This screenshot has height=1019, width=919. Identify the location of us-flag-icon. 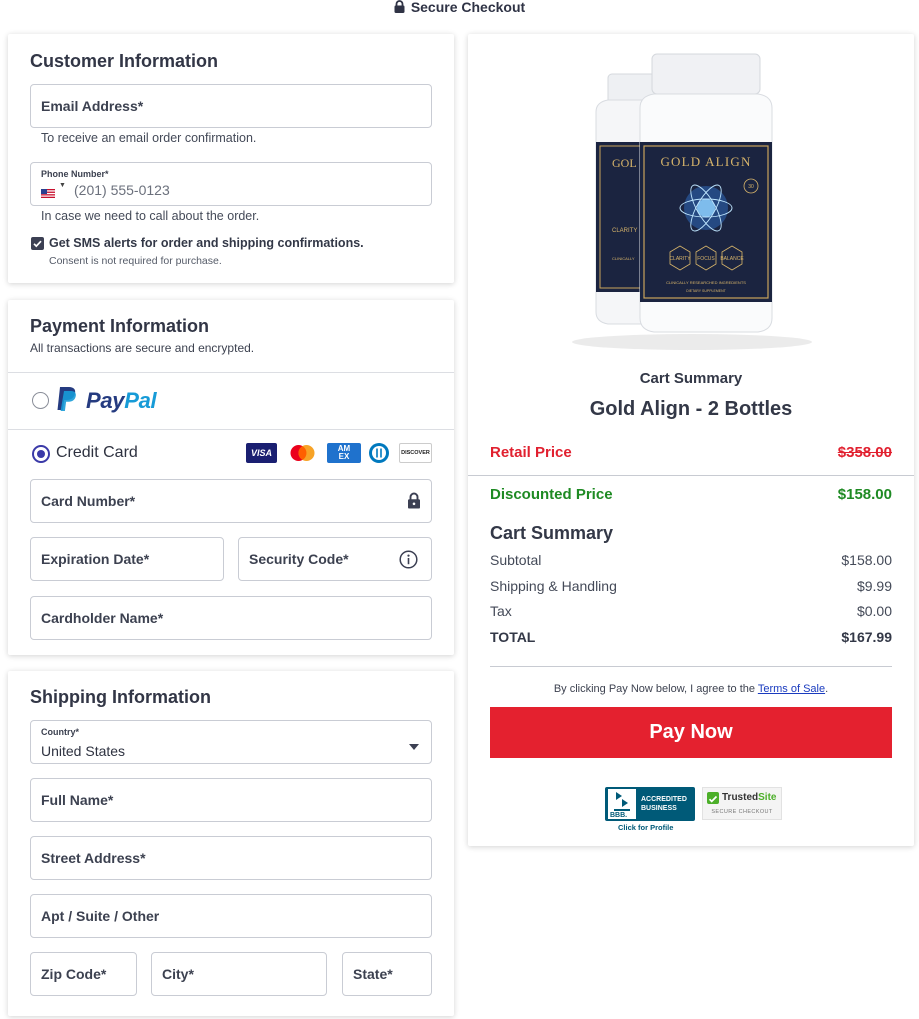
(48, 191).